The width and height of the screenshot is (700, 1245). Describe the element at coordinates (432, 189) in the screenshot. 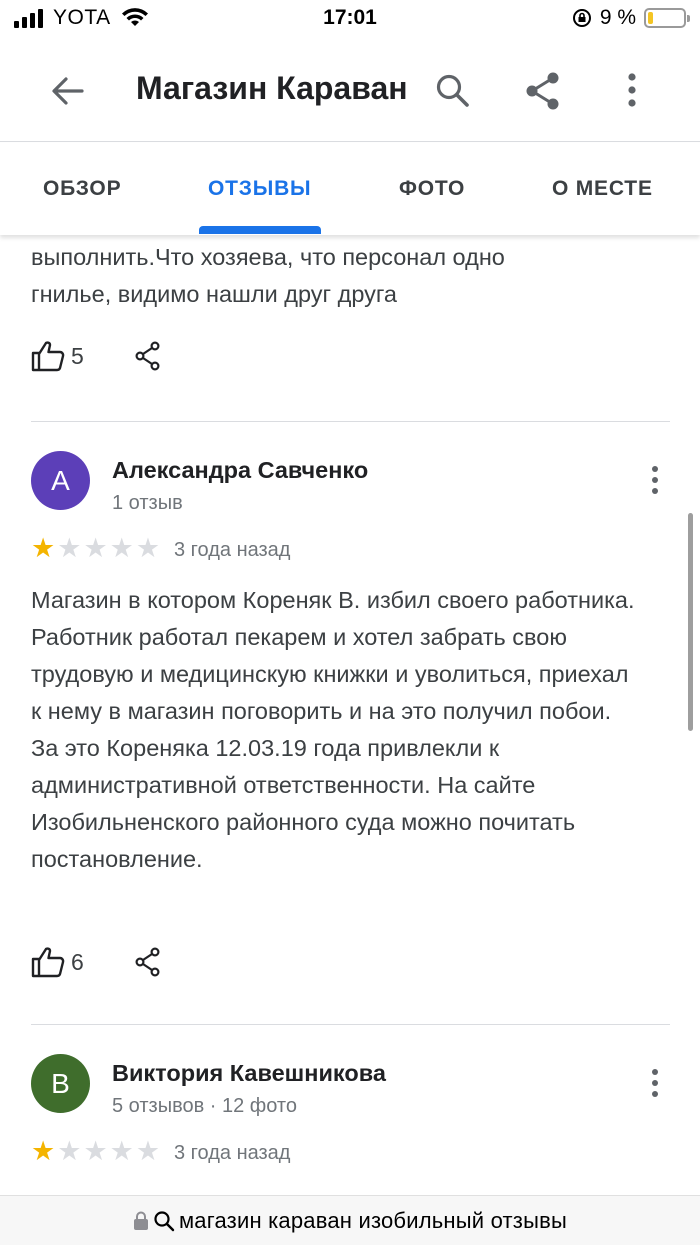

I see `tab-photos: ФОТО` at that location.